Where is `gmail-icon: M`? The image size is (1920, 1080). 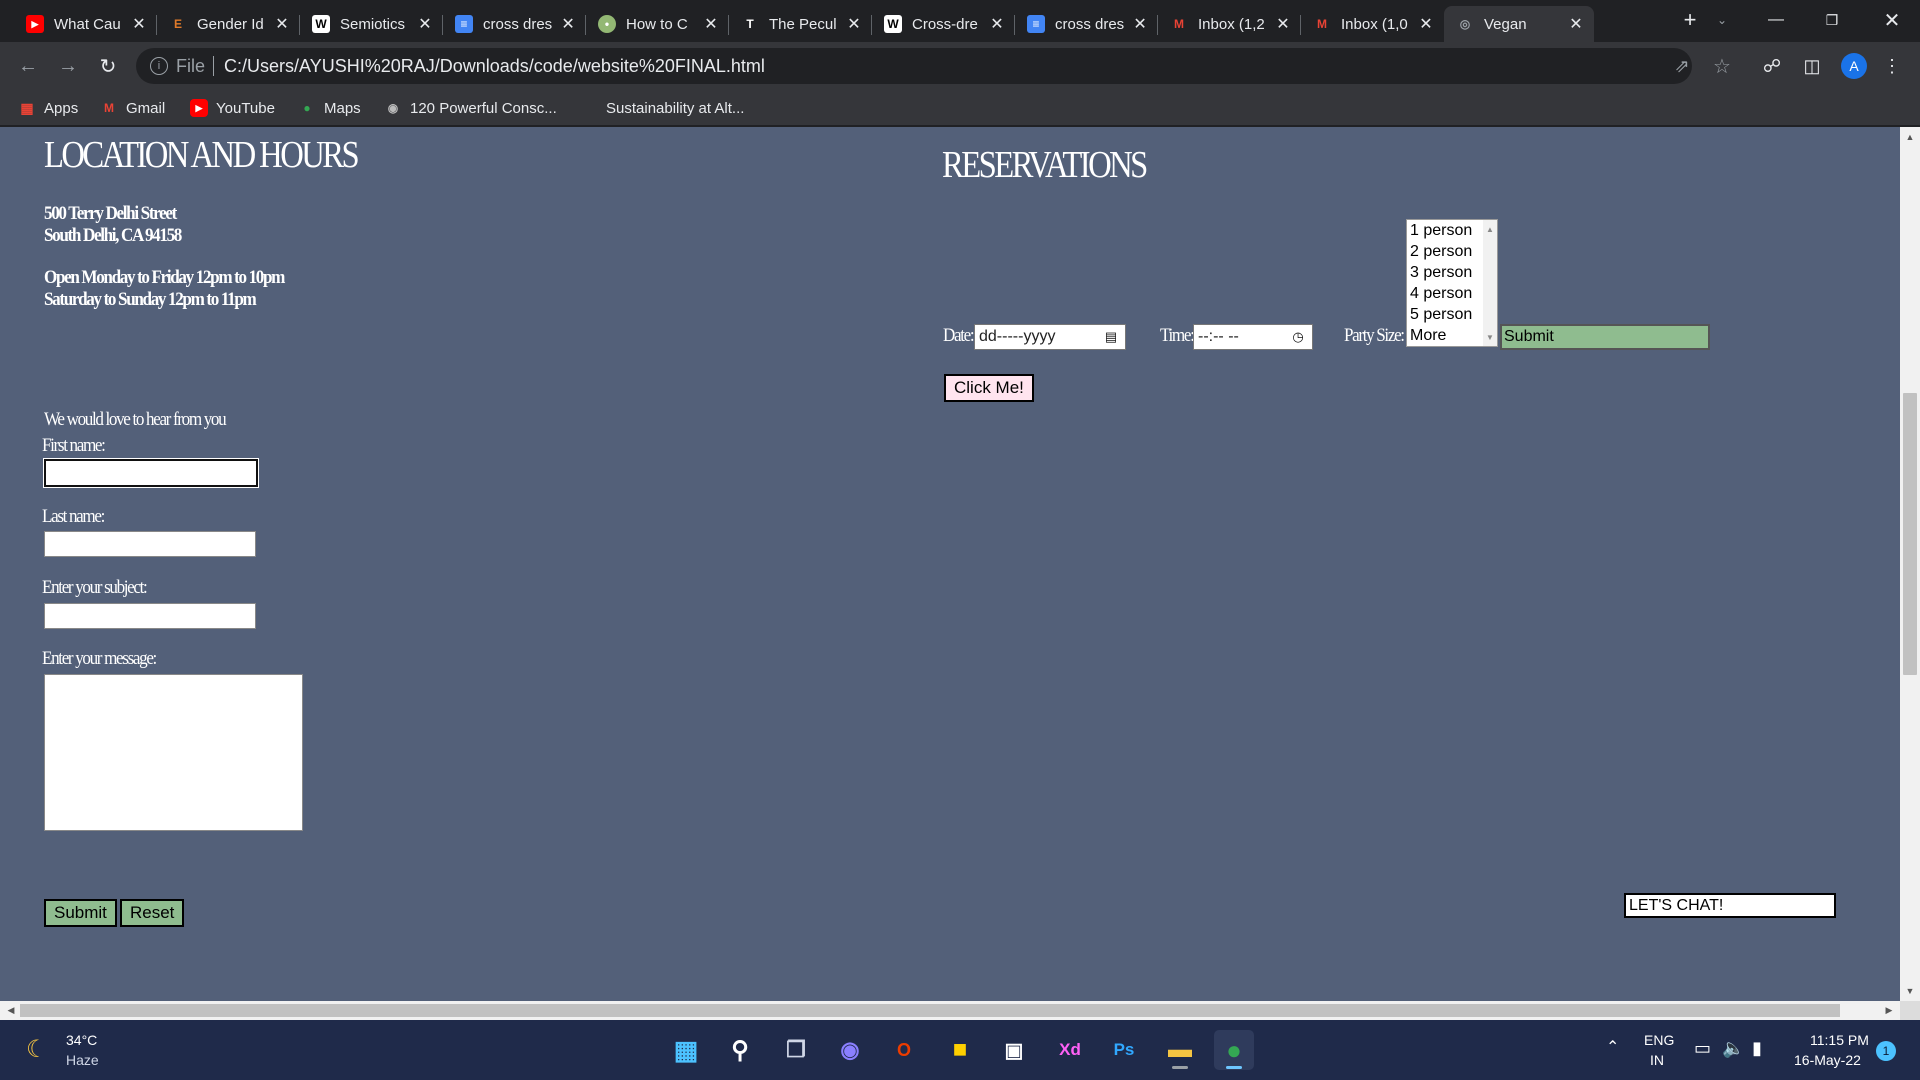
gmail-icon: M is located at coordinates (1179, 24).